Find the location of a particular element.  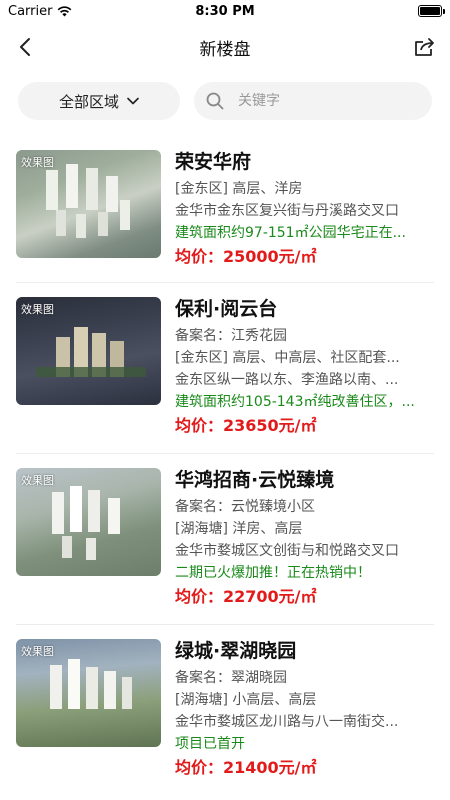

back-button is located at coordinates (25, 47).